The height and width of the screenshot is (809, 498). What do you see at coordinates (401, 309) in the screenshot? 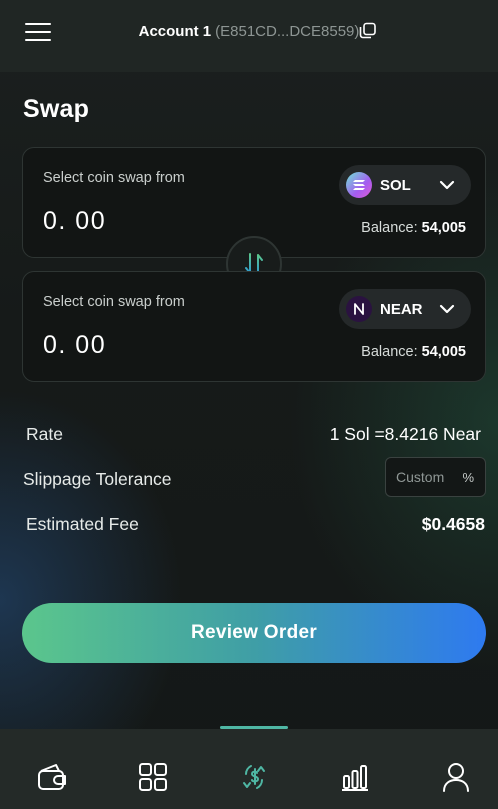
I see `swap-to-coin-name: NEAR` at bounding box center [401, 309].